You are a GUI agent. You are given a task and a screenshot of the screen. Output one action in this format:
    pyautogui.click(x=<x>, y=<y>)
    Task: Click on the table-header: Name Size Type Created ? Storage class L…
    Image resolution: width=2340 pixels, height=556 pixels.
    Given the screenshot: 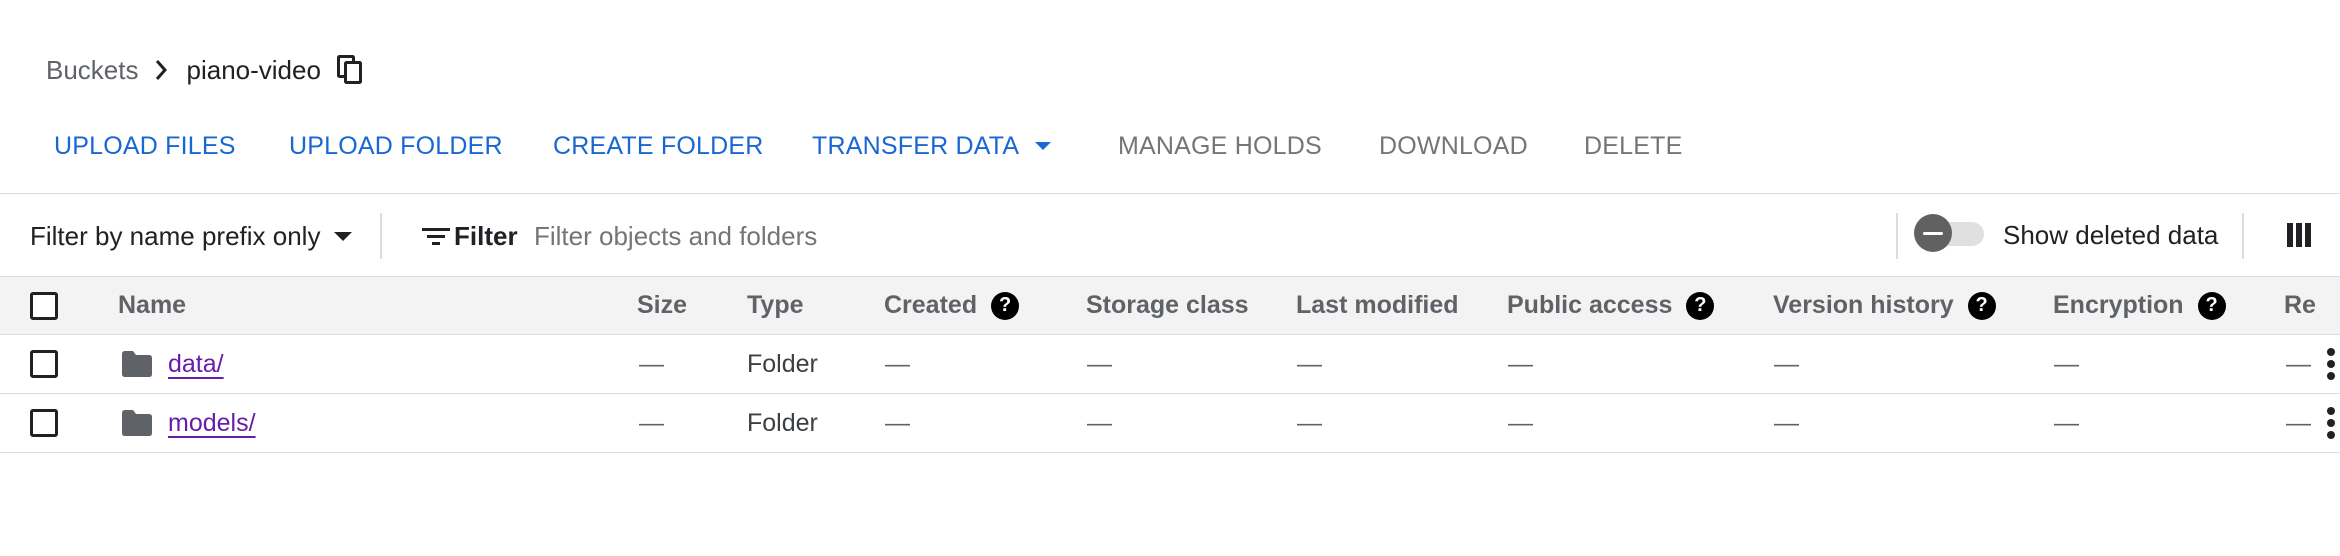 What is the action you would take?
    pyautogui.click(x=1170, y=306)
    